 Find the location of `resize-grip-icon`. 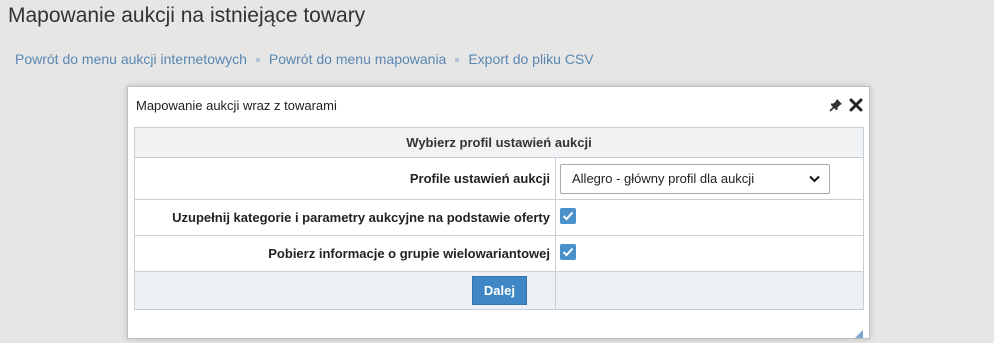

resize-grip-icon is located at coordinates (859, 331).